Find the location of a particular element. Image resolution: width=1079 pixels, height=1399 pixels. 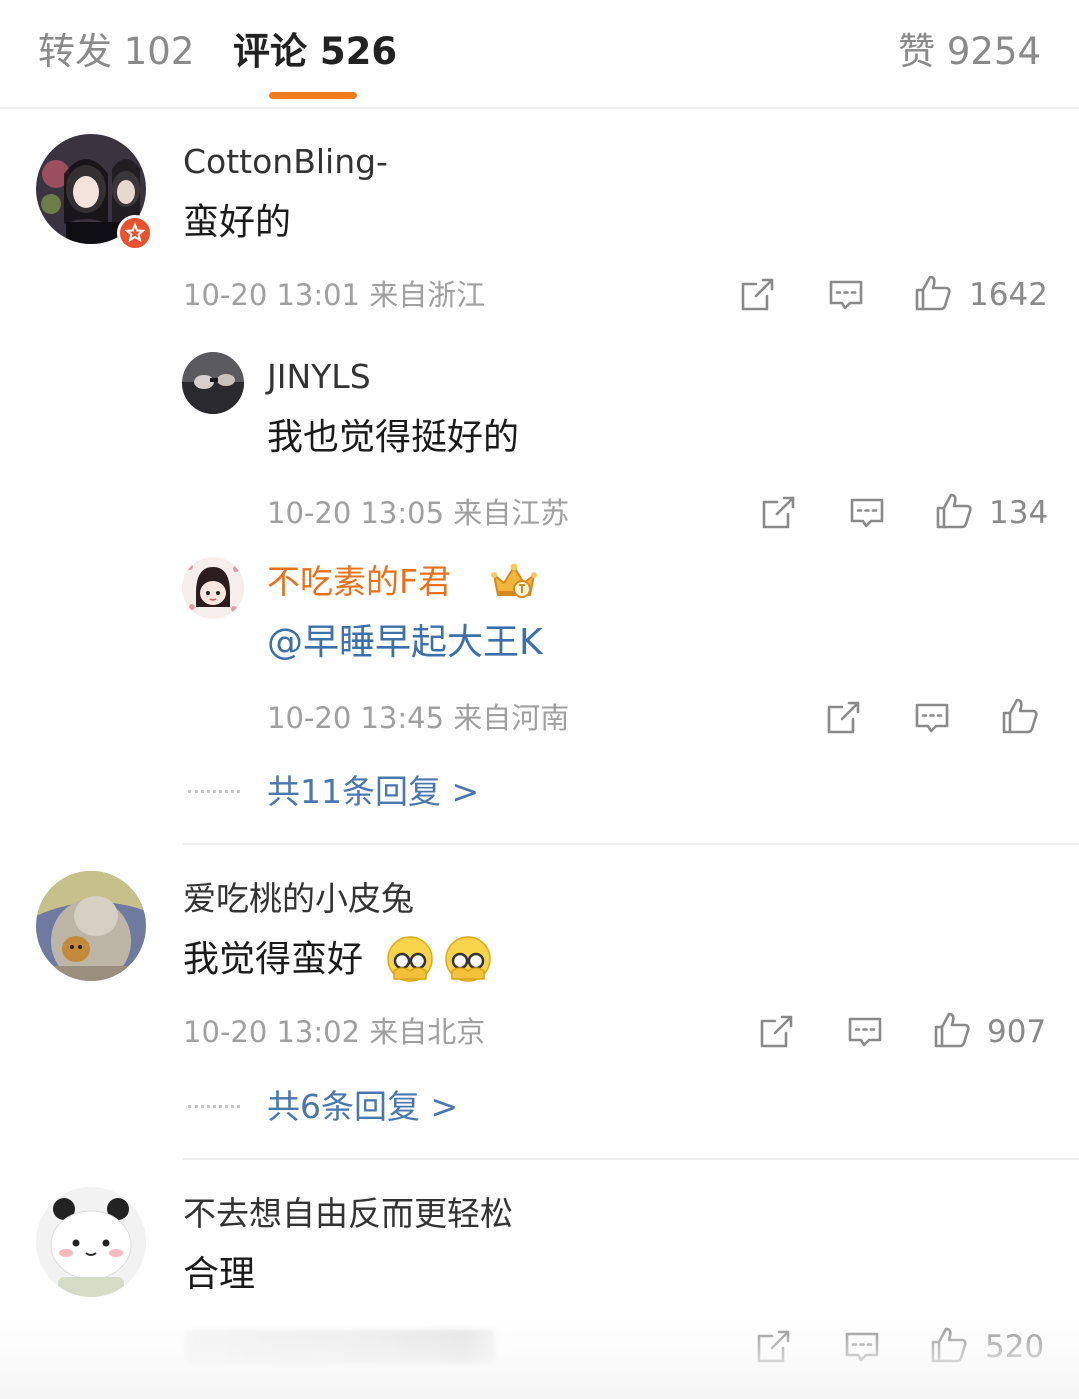

comment-username: 不去想自由反而更轻松 is located at coordinates (348, 1214).